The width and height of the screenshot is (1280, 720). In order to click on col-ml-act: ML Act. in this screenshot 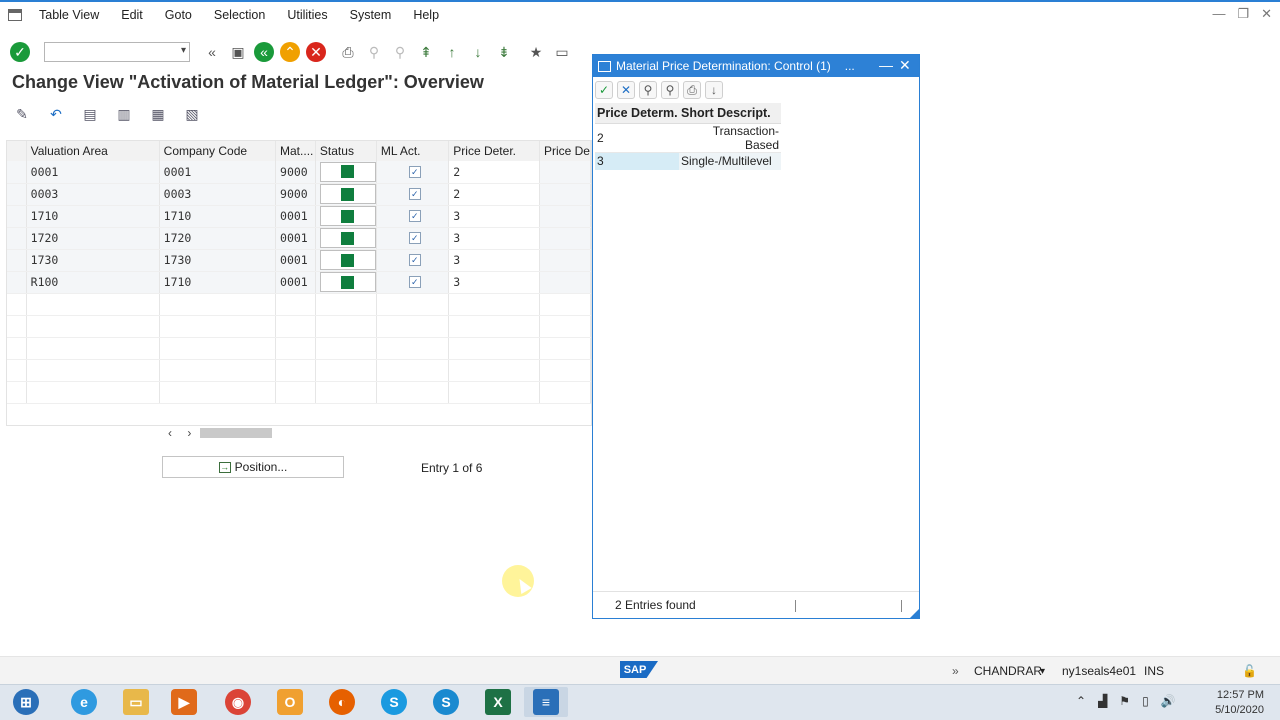, I will do `click(413, 151)`.